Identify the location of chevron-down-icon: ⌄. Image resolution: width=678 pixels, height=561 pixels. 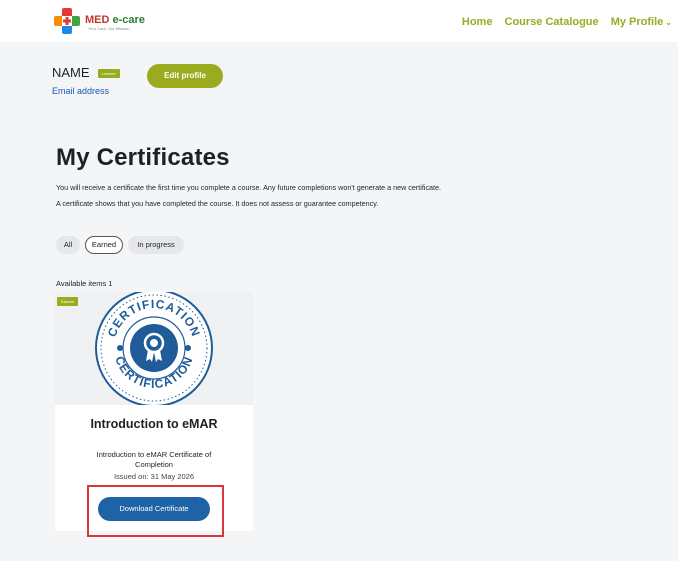
(668, 22).